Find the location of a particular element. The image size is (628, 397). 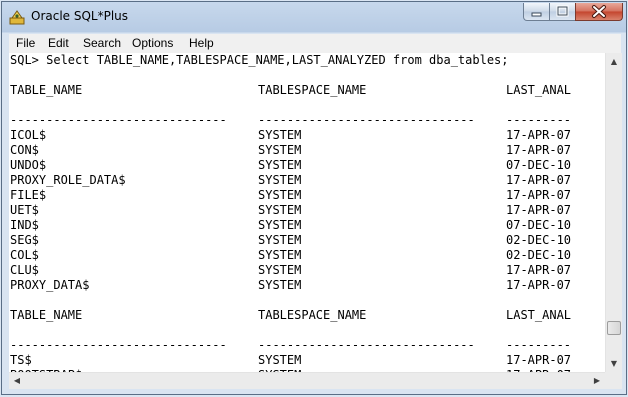

menu-search: Search is located at coordinates (102, 43).